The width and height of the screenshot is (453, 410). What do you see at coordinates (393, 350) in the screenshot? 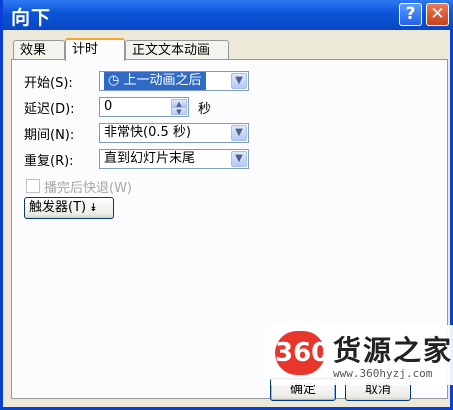
I see `watermark-name: 货源之家` at bounding box center [393, 350].